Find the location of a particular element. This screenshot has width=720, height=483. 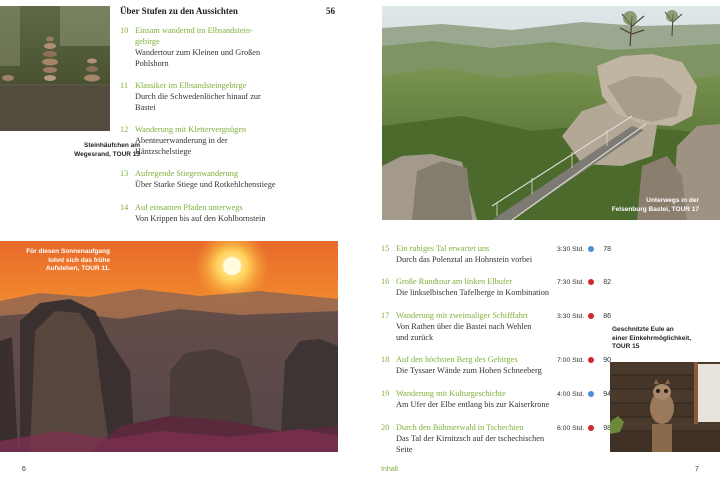

tour-number: 10 is located at coordinates (124, 30).